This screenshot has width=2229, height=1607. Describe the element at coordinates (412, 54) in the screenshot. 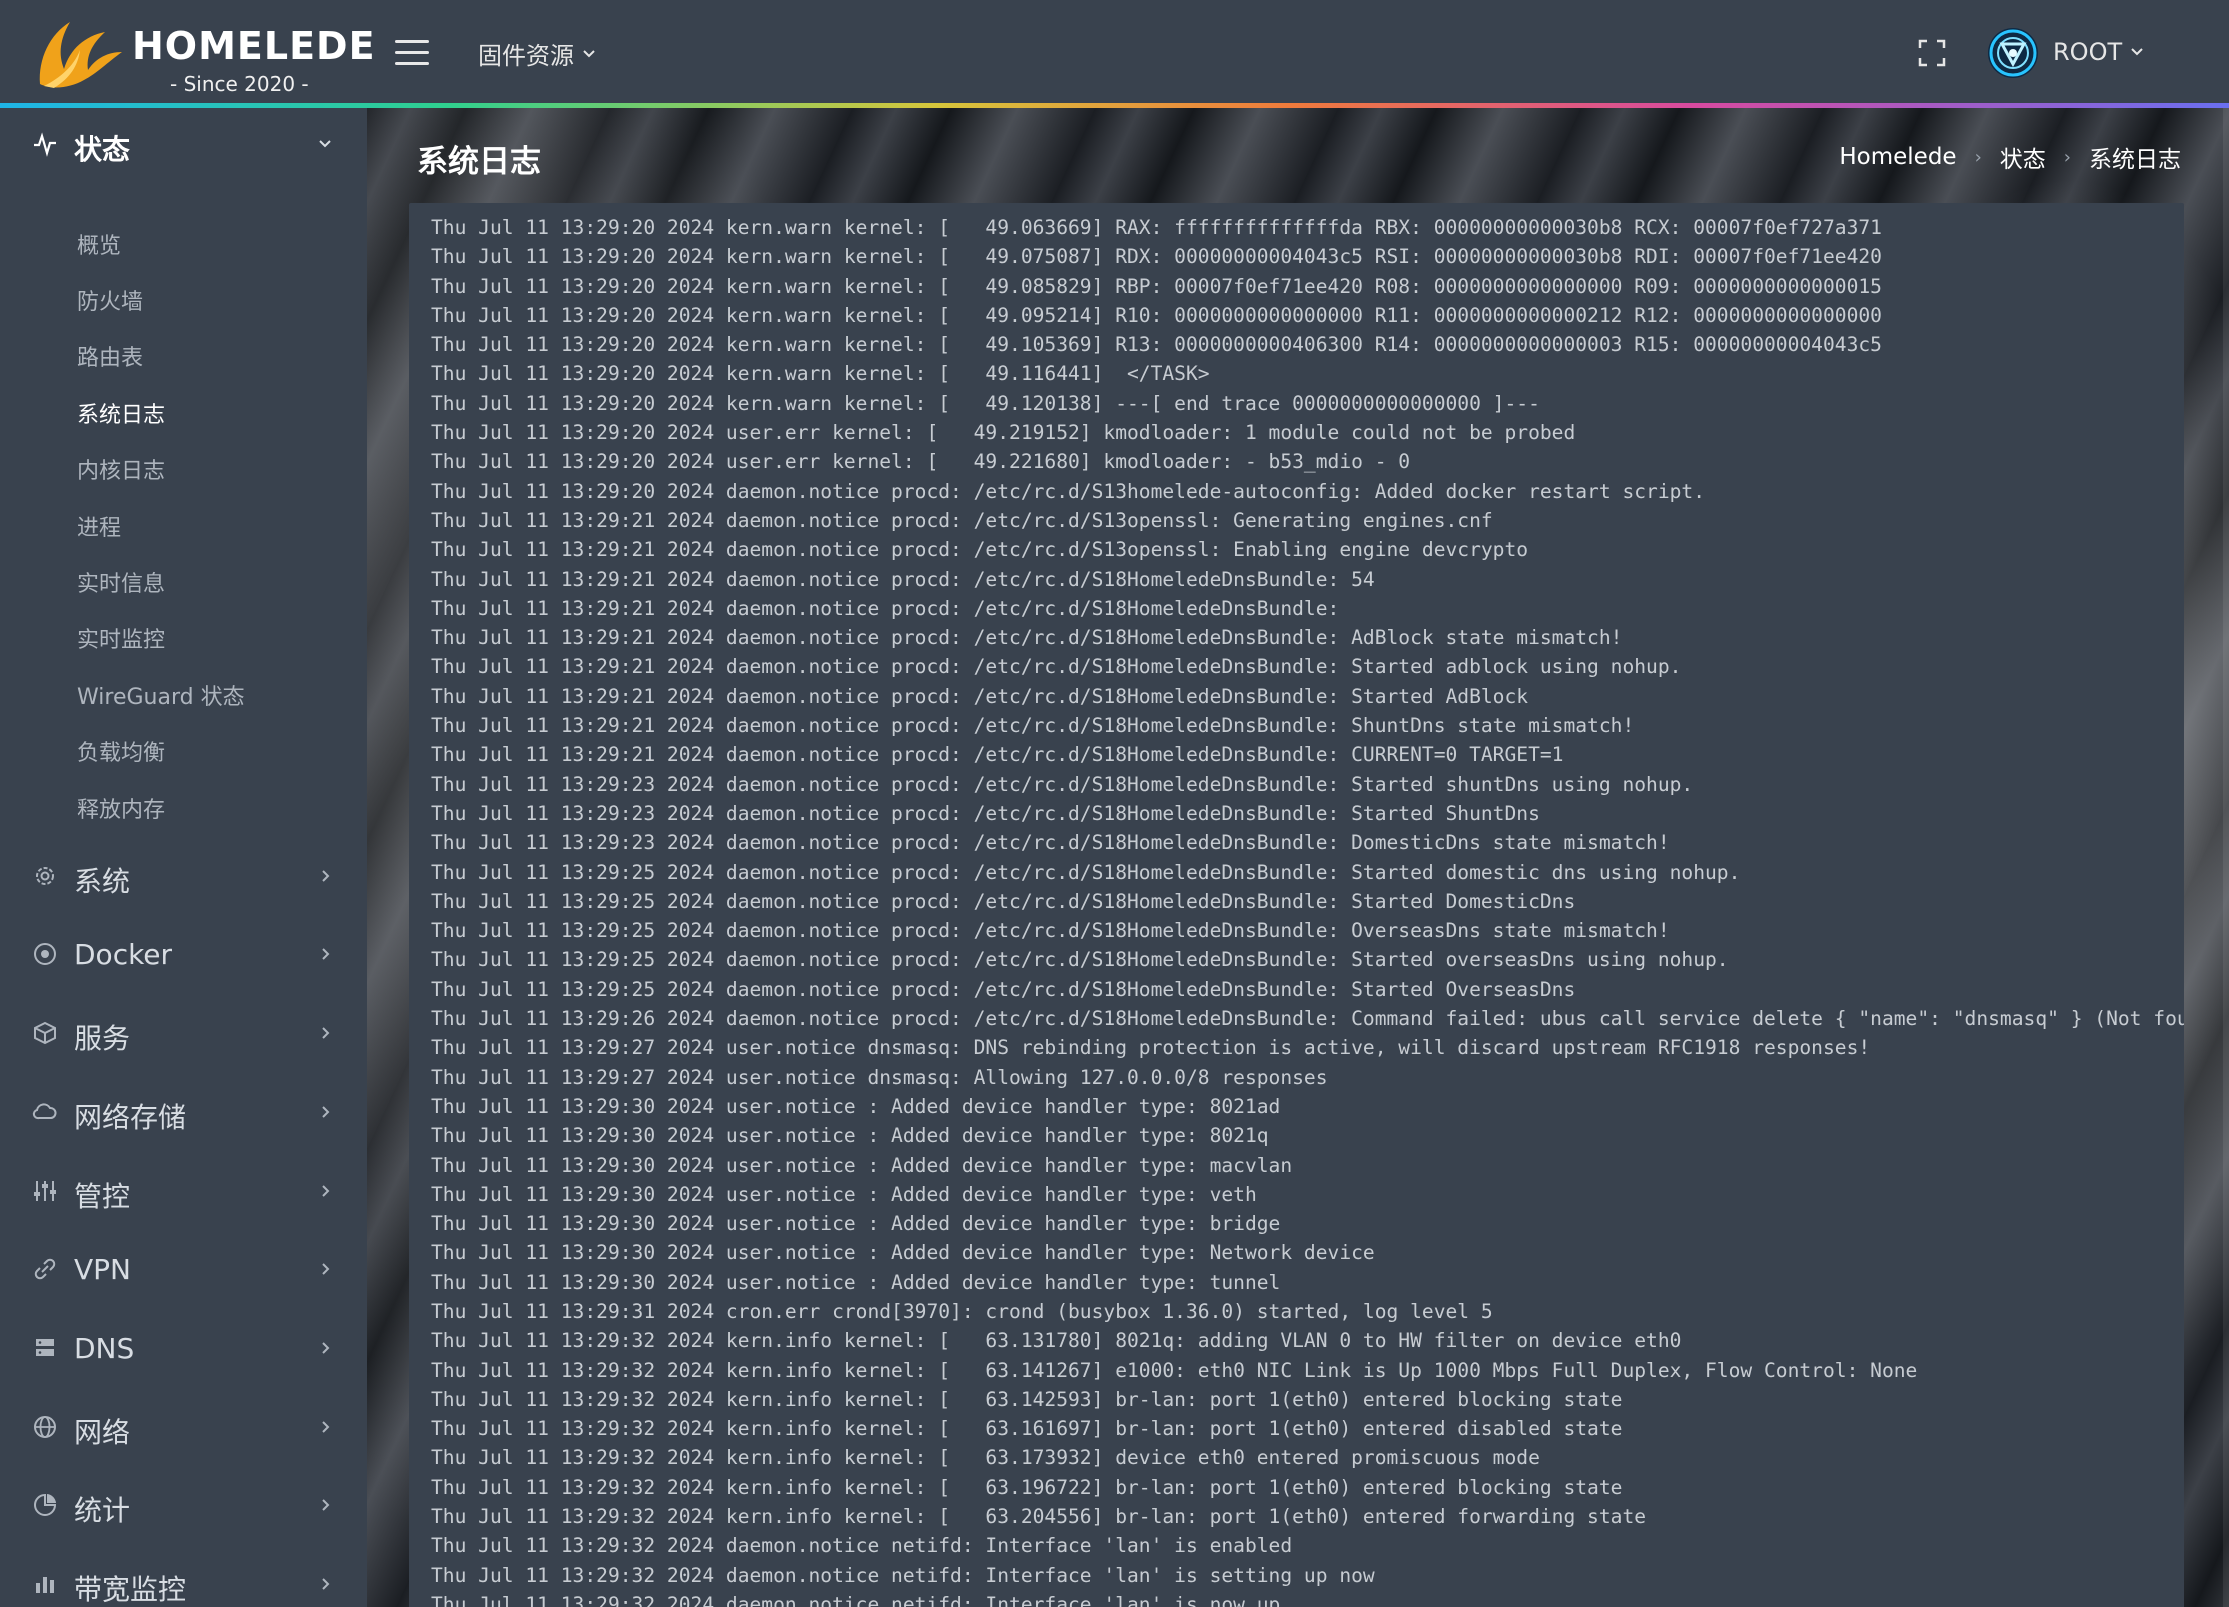

I see `menu-toggle-button` at that location.